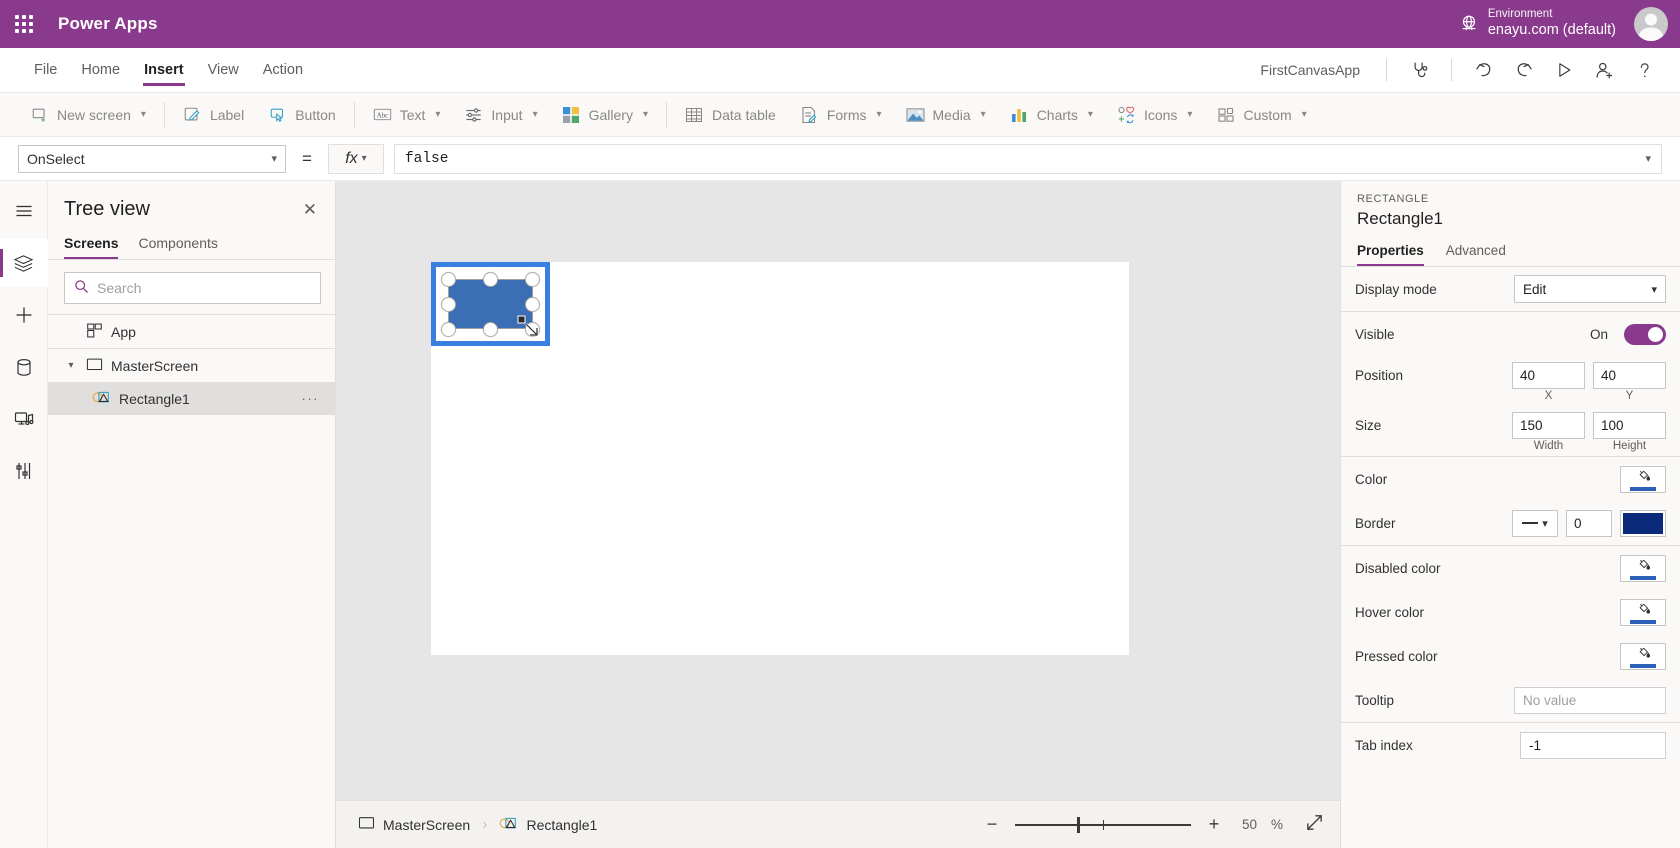 This screenshot has width=1680, height=848. What do you see at coordinates (1051, 115) in the screenshot?
I see `ribbon-charts: Charts ▾` at bounding box center [1051, 115].